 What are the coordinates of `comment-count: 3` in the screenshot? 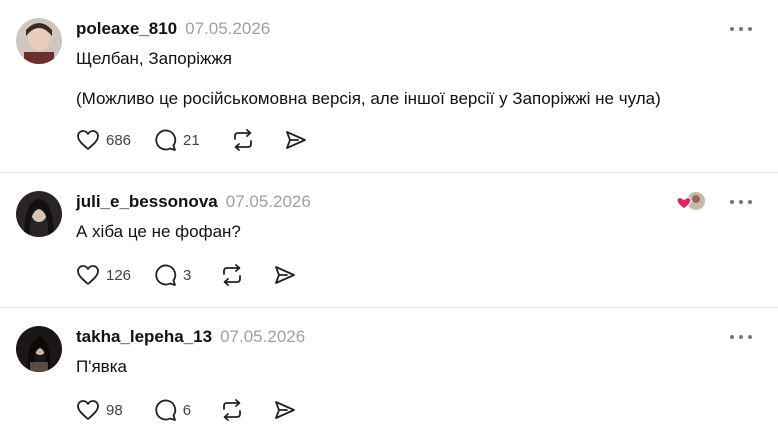 It's located at (187, 275).